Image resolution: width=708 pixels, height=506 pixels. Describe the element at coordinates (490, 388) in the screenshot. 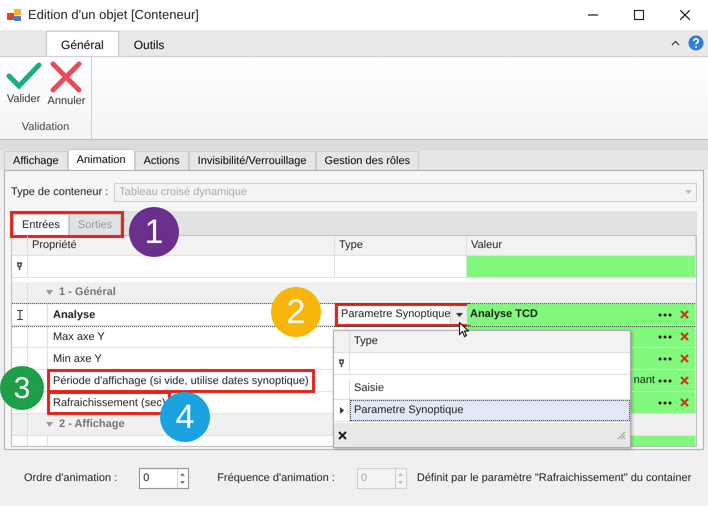

I see `list-item: Saisie` at that location.